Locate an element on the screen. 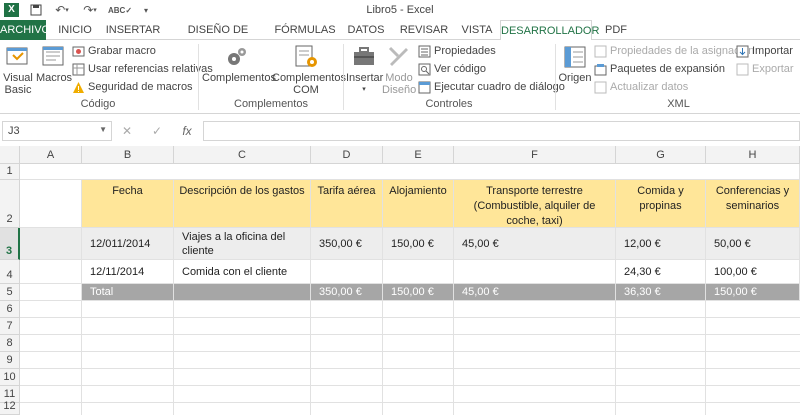 Image resolution: width=800 pixels, height=415 pixels. tab-datos: DATOS is located at coordinates (366, 30).